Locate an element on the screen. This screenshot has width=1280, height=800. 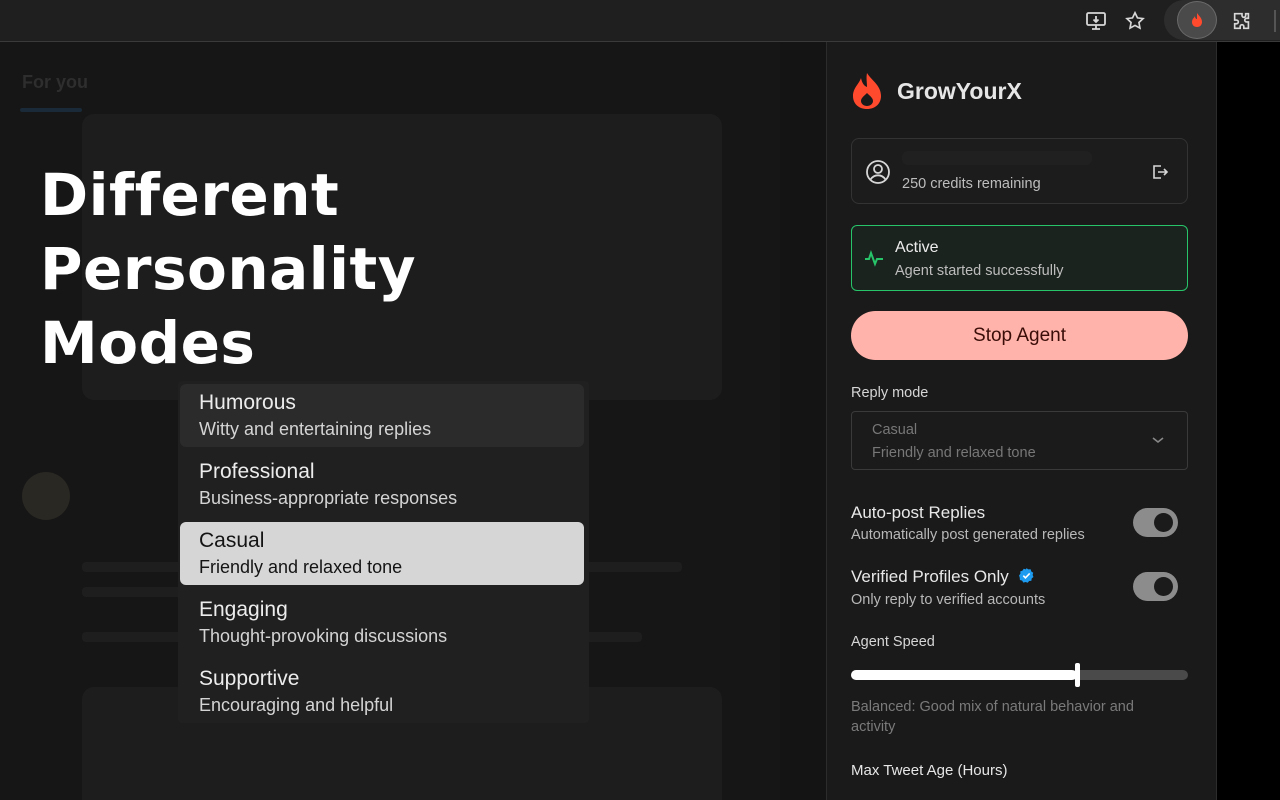
auto-post-description: Automatically post generated replies is located at coordinates (968, 535).